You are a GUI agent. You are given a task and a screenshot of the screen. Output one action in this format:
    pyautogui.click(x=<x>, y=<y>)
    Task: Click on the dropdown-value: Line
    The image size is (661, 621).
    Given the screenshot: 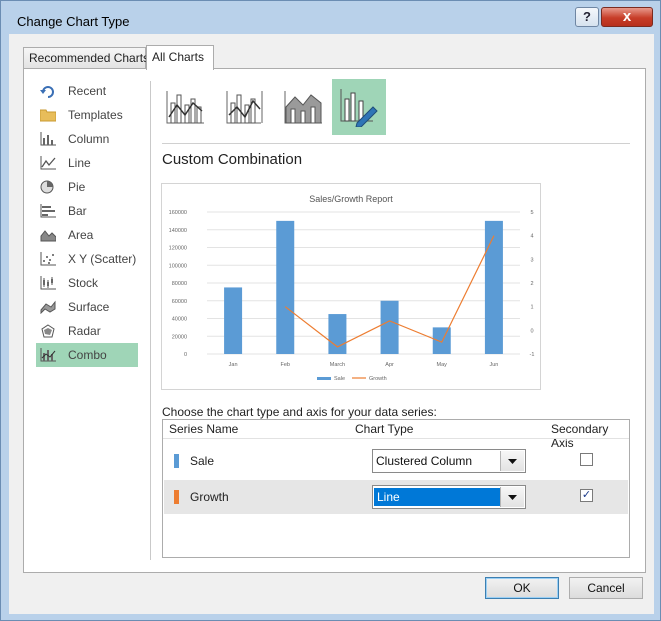 What is the action you would take?
    pyautogui.click(x=437, y=497)
    